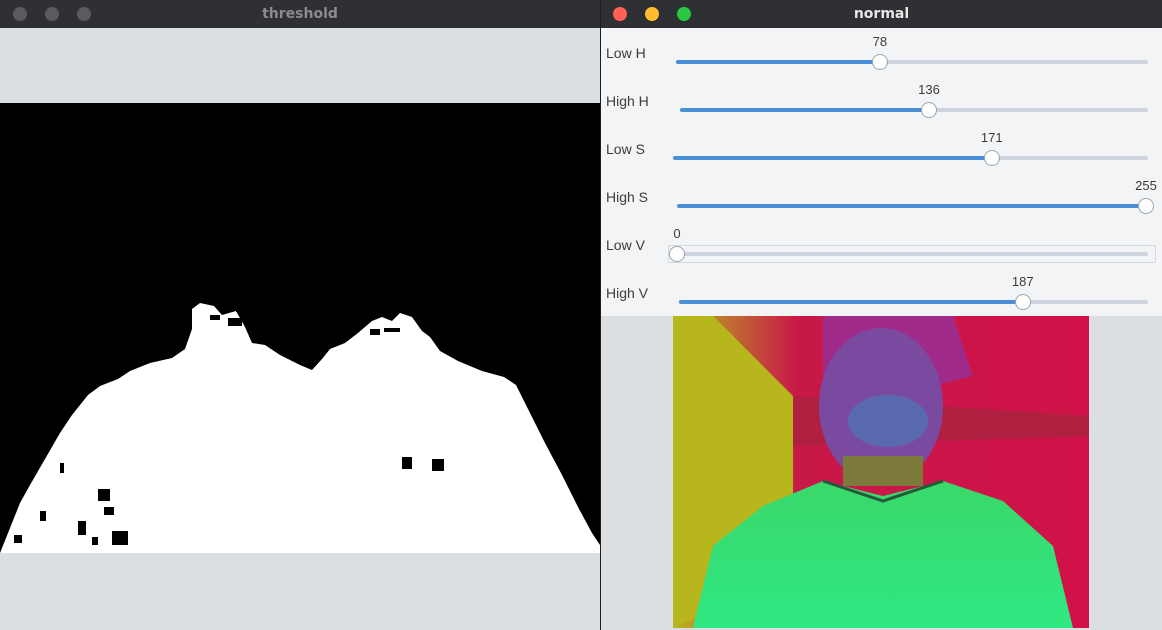  What do you see at coordinates (625, 245) in the screenshot?
I see `trackbar-label: Low V` at bounding box center [625, 245].